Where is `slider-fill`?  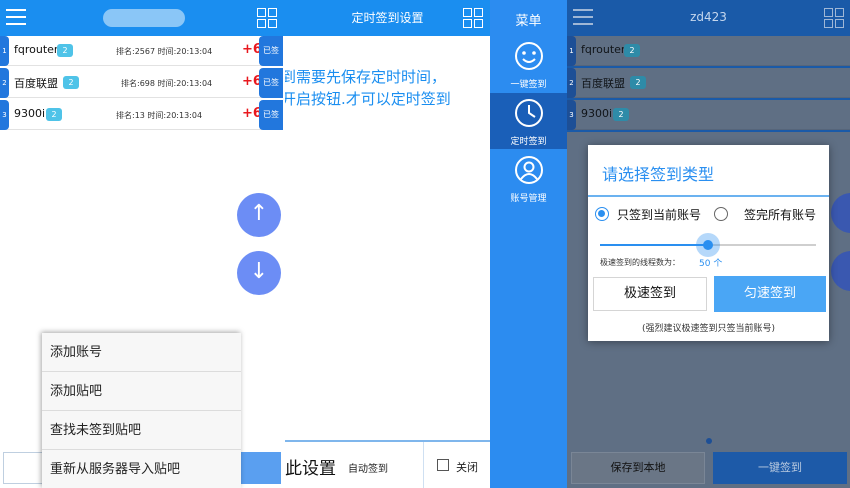
slider-fill is located at coordinates (654, 245).